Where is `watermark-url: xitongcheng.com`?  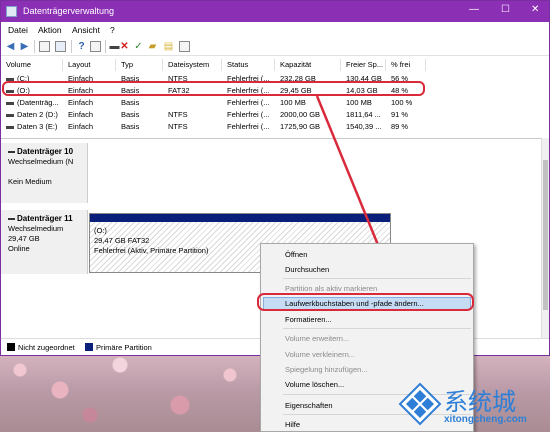 watermark-url: xitongcheng.com is located at coordinates (485, 419).